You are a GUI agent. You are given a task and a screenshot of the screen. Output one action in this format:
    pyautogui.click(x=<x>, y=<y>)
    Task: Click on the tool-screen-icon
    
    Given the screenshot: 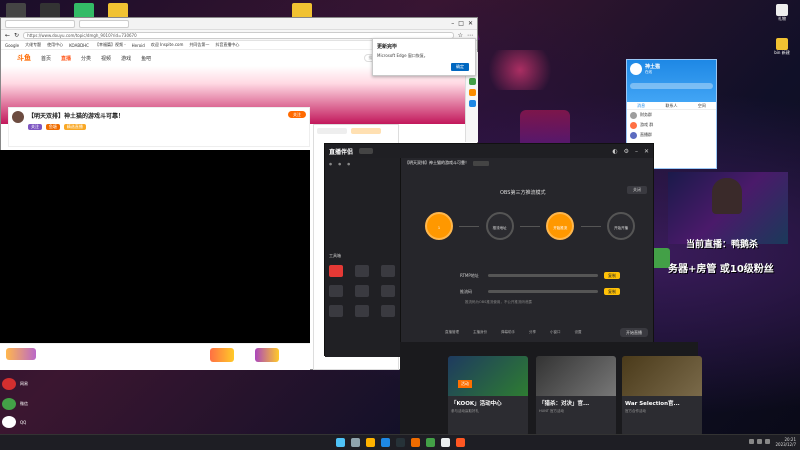 What is the action you would take?
    pyautogui.click(x=336, y=271)
    